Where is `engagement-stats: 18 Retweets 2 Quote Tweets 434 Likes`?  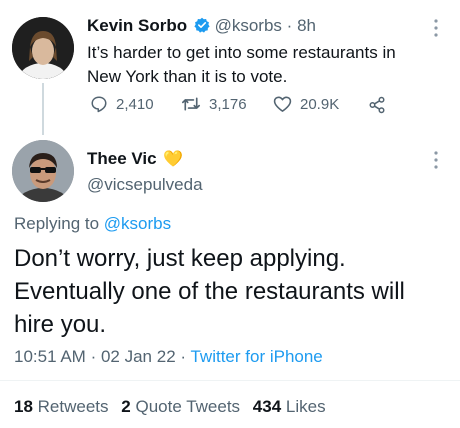
engagement-stats: 18 Retweets 2 Quote Tweets 434 Likes is located at coordinates (170, 407).